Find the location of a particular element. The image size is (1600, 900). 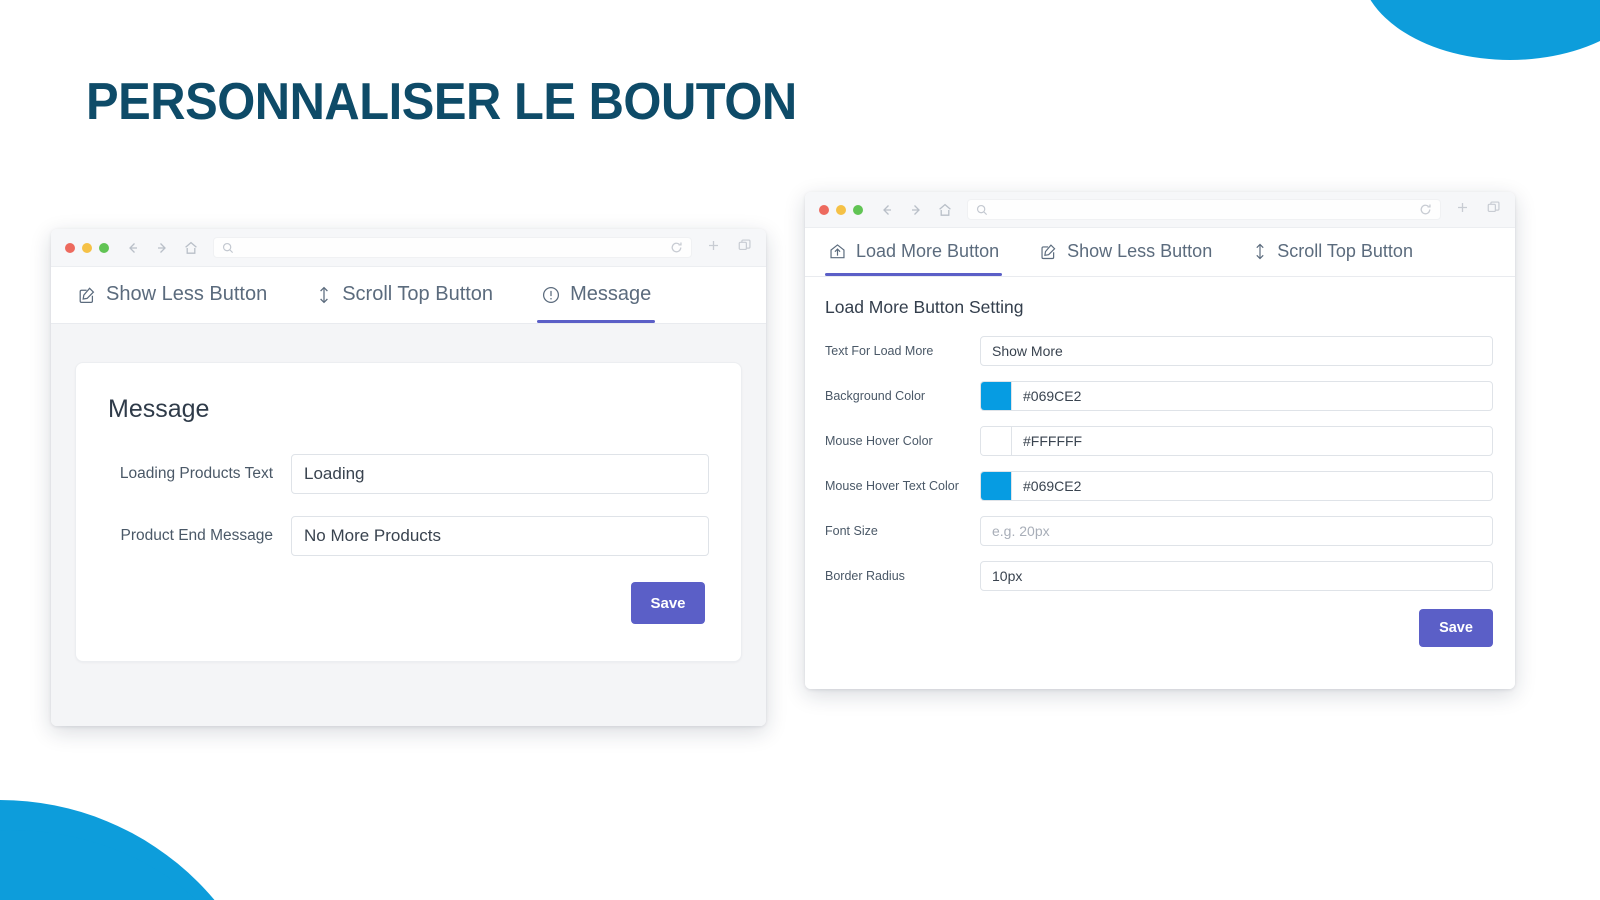

input-value: 10px is located at coordinates (1007, 576).